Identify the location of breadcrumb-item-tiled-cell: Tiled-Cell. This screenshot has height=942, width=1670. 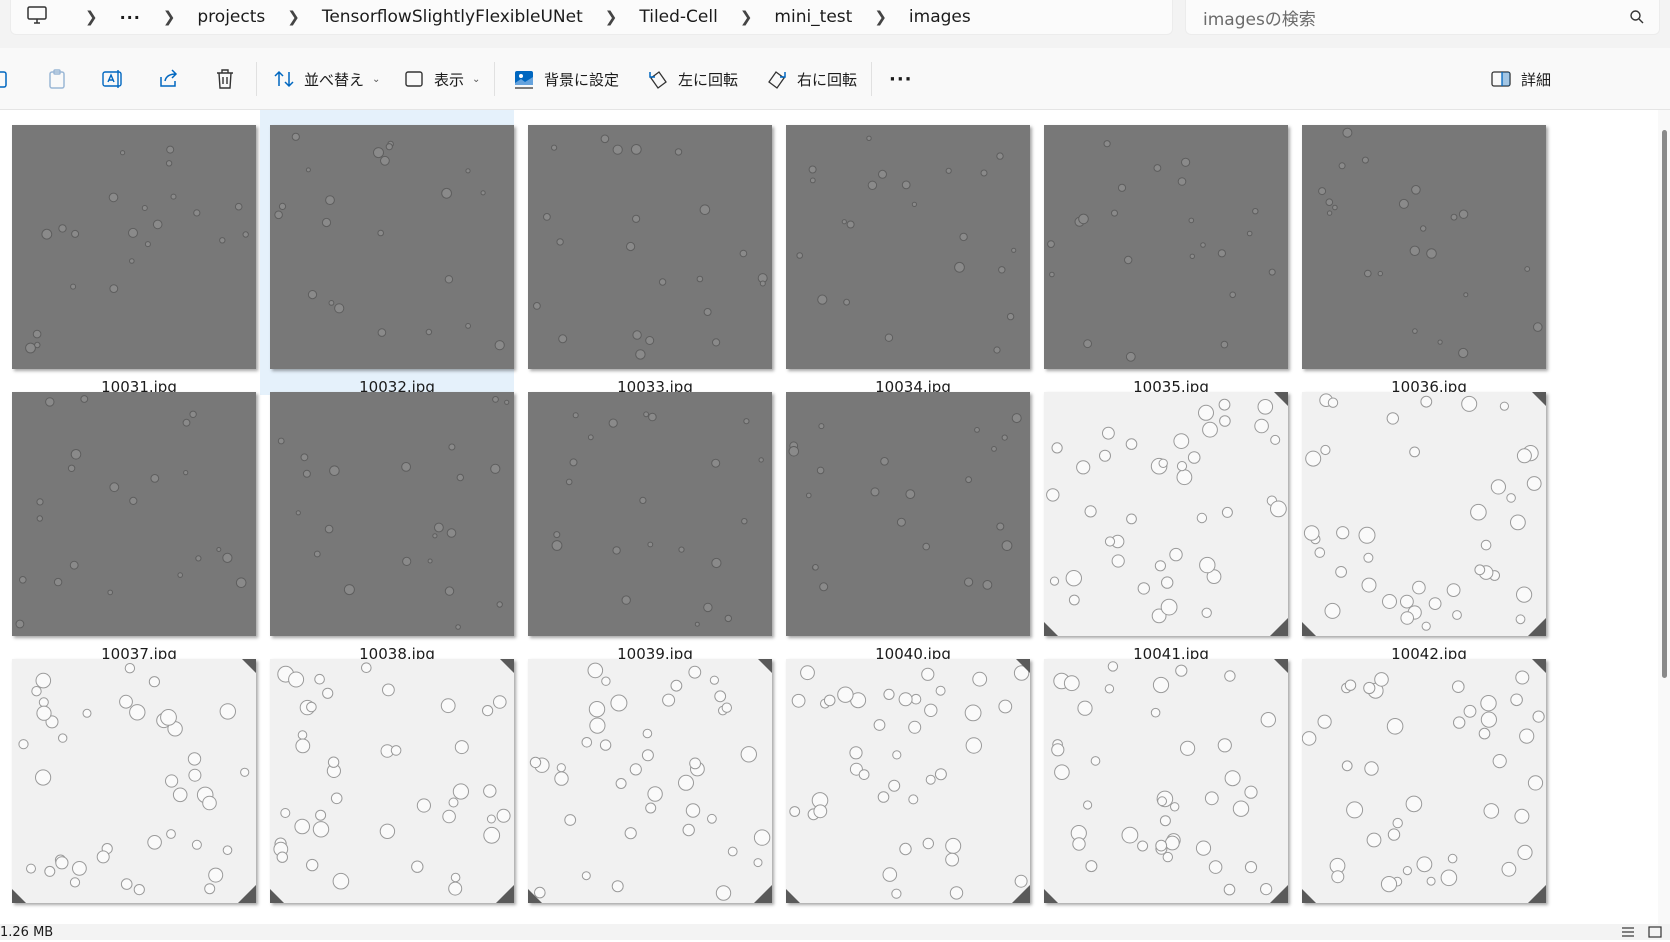
(678, 17).